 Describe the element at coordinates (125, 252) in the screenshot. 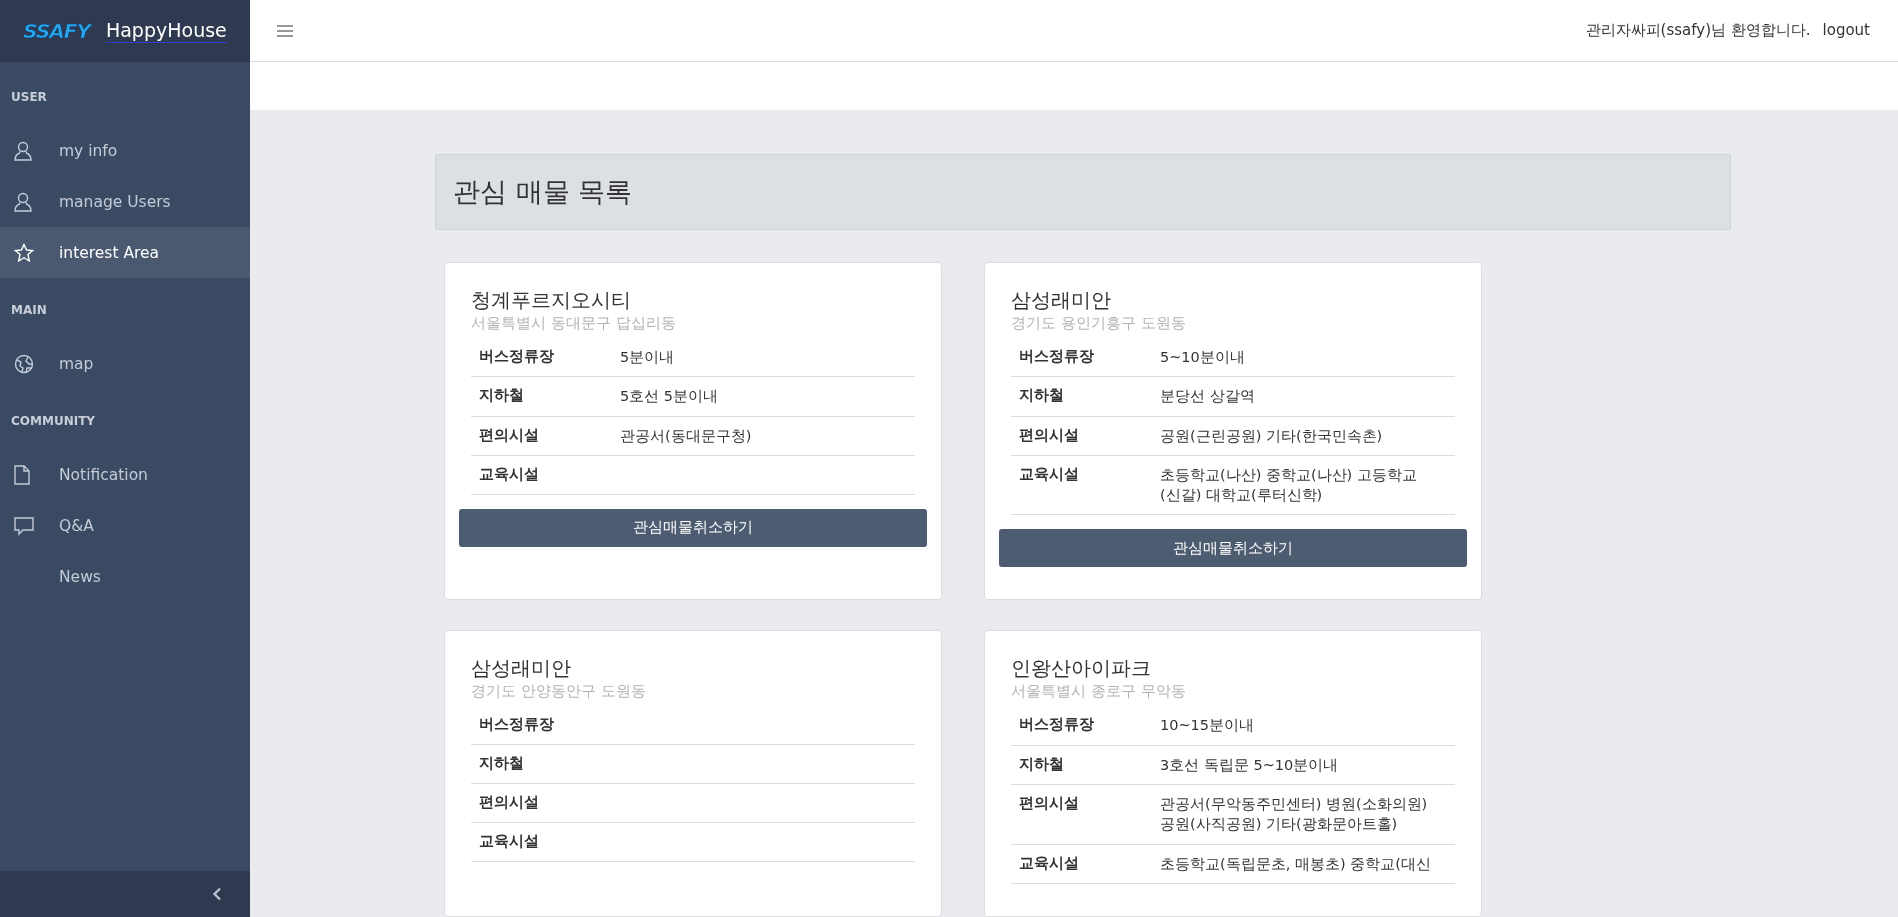

I see `sidebar-item: interest Area` at that location.